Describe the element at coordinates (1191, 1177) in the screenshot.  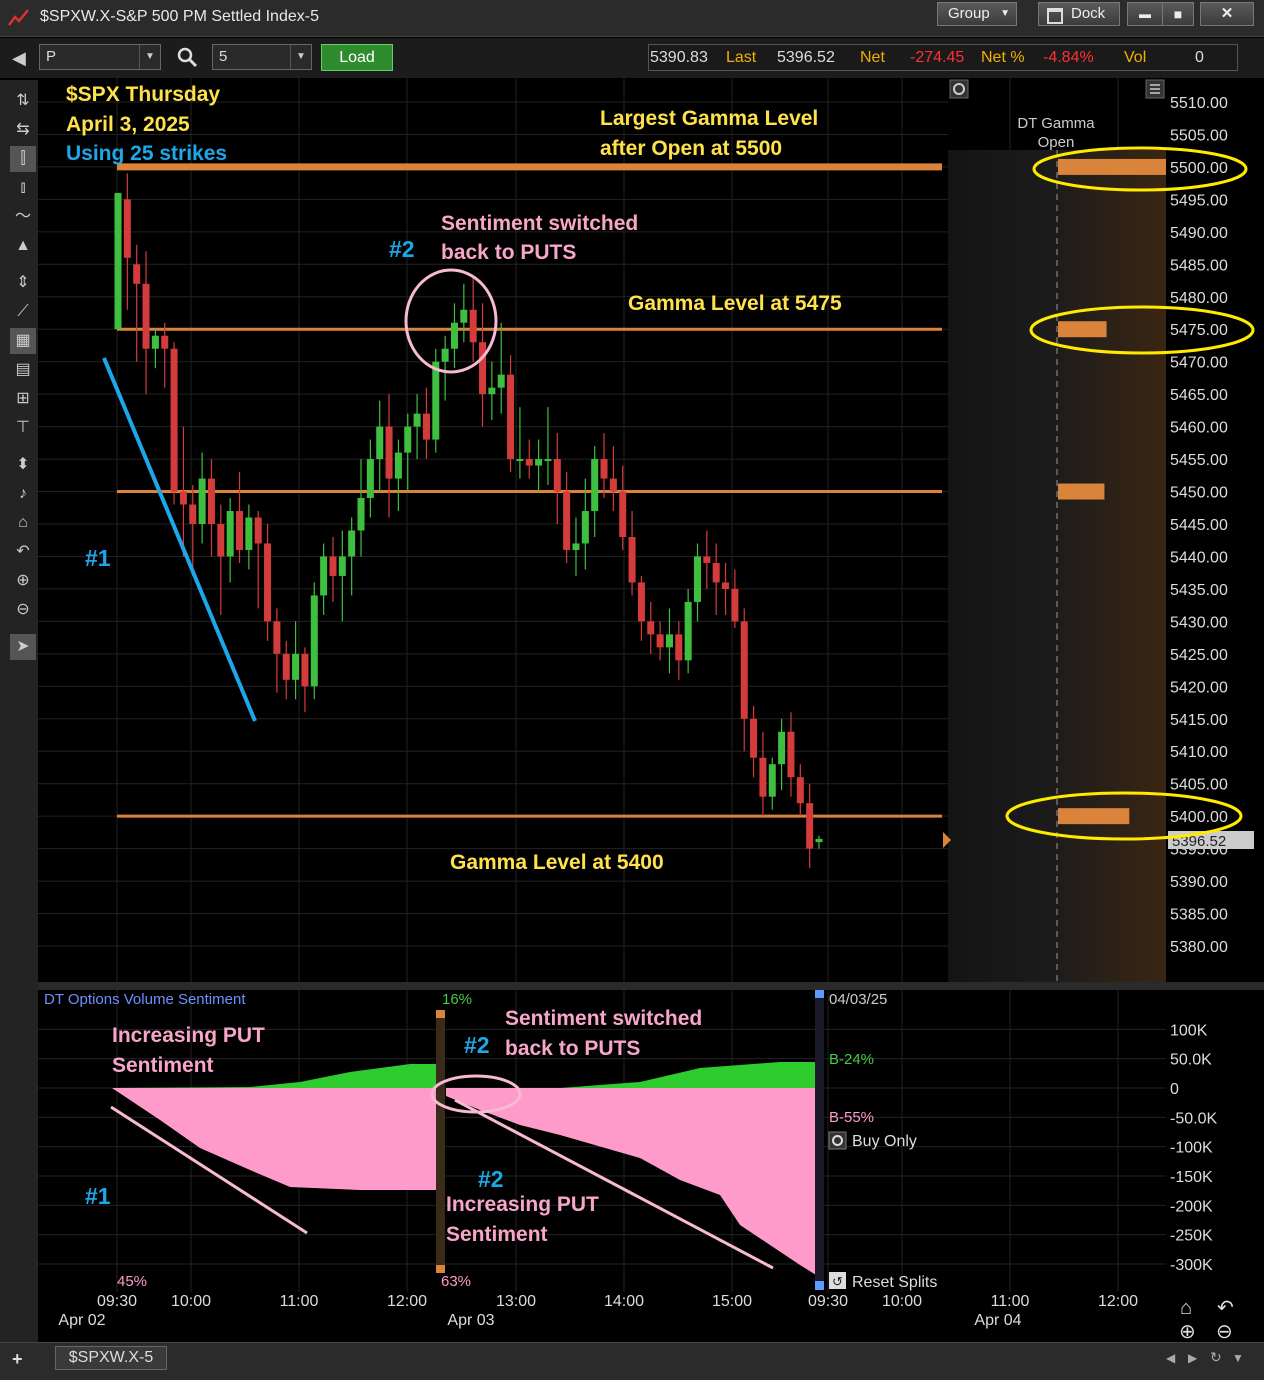
I see `sentiment-y-tick: -150K` at that location.